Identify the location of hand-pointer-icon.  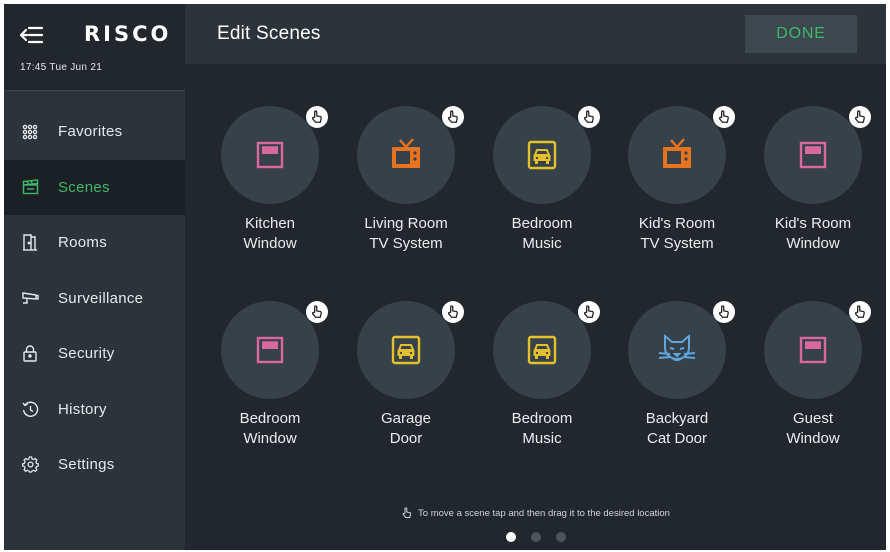
(407, 513).